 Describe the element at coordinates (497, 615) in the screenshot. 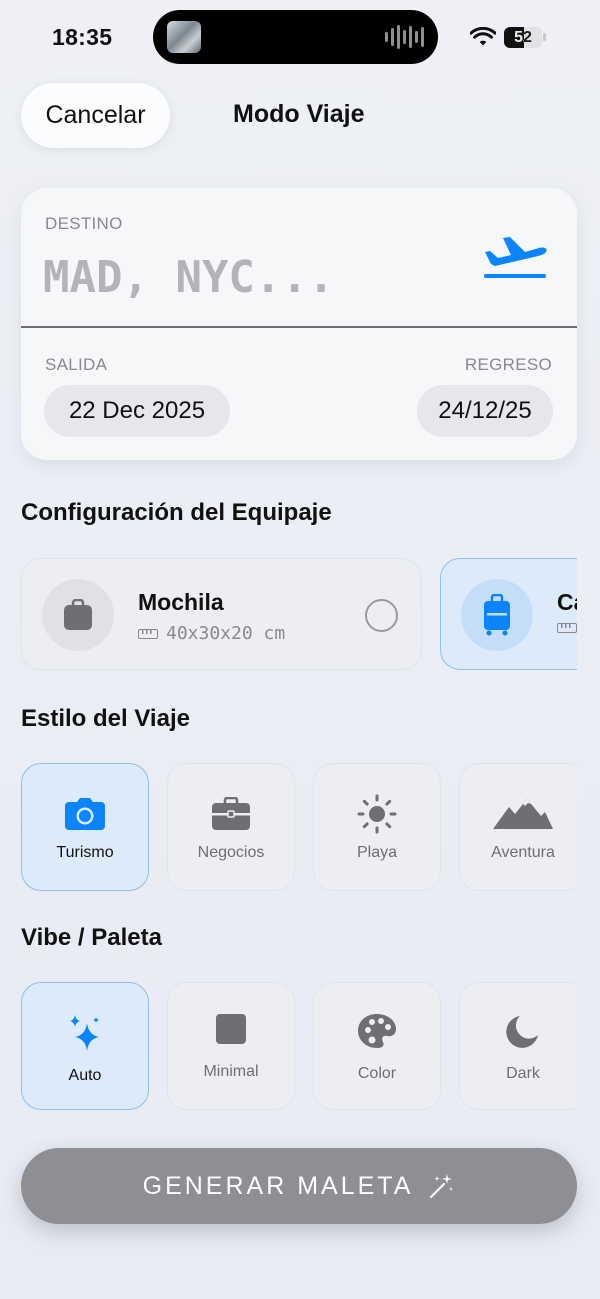

I see `suitcase-icon` at that location.